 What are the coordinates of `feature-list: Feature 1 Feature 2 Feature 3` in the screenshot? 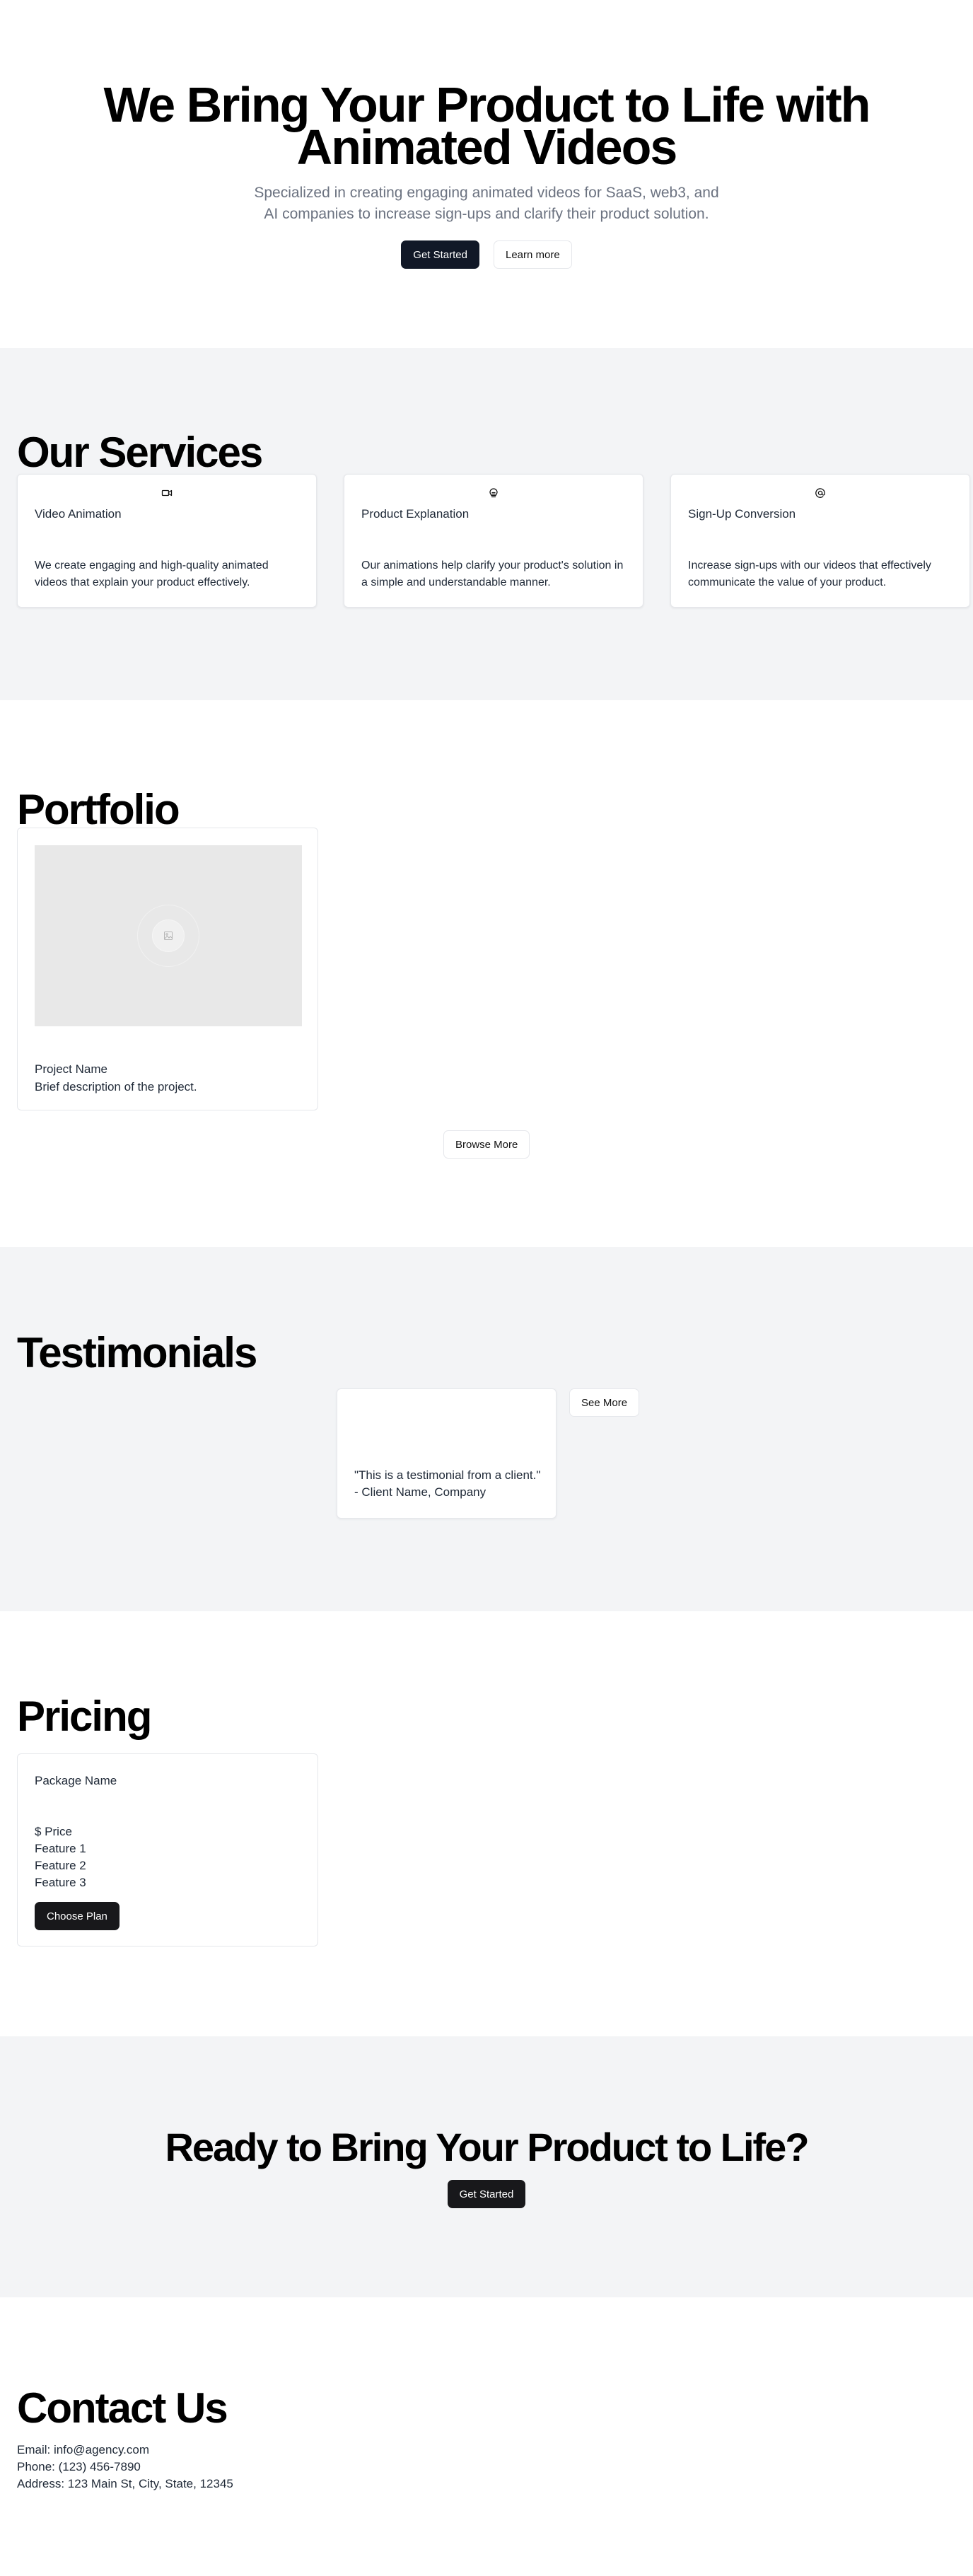 It's located at (60, 1865).